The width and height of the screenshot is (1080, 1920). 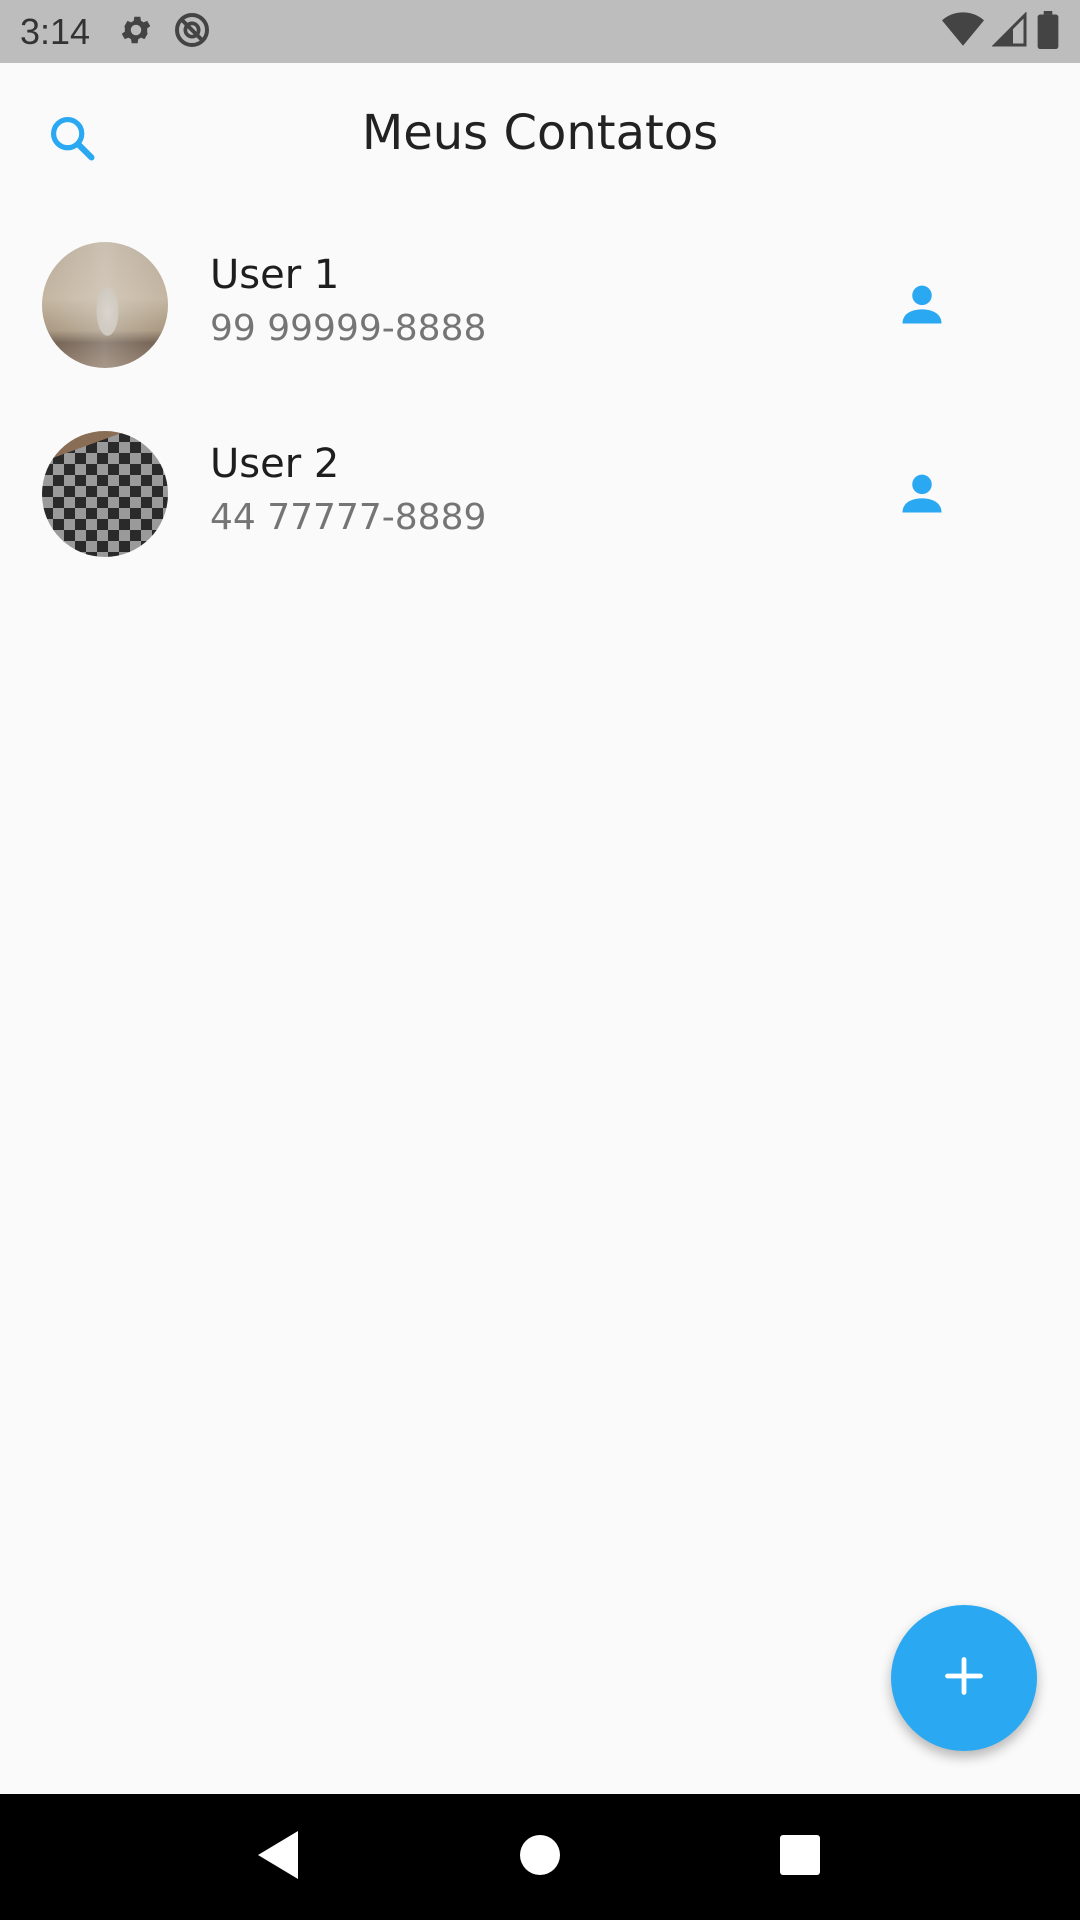 I want to click on contact-item: User 2 44 77777-8889, so click(x=540, y=513).